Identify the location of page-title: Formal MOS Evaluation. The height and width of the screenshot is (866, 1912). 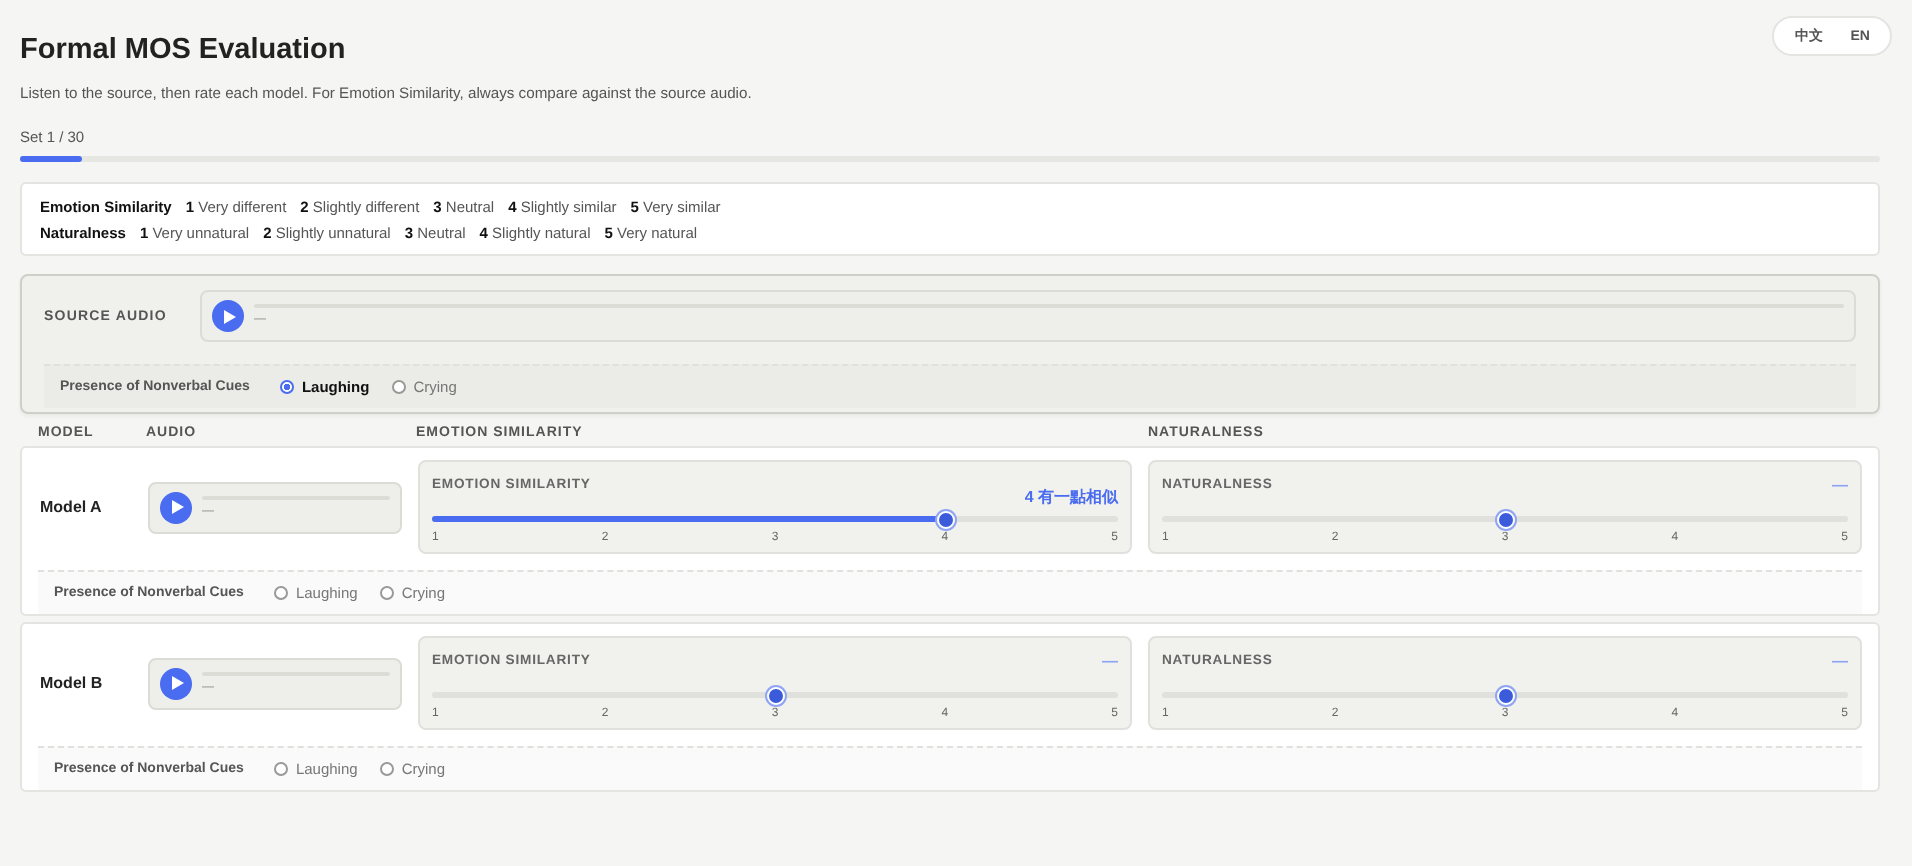
(183, 50).